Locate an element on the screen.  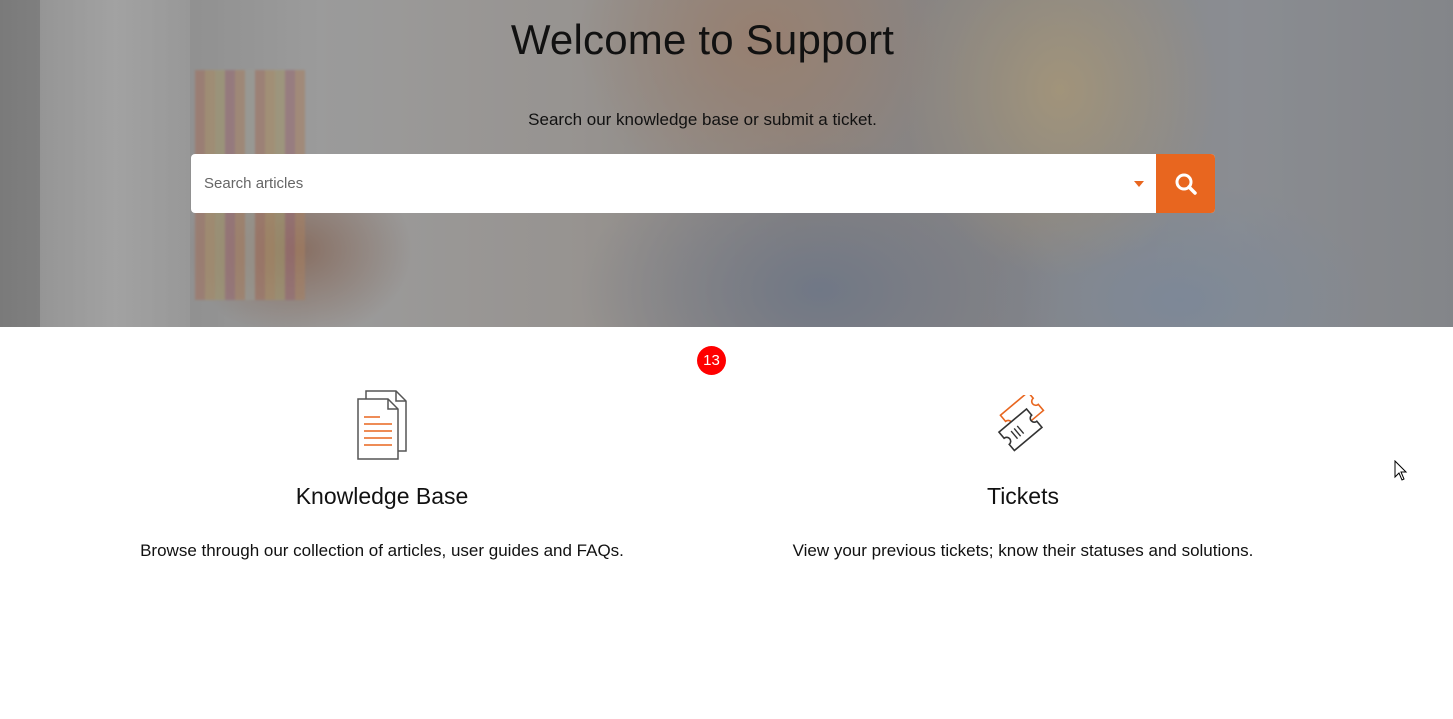
tickets-title: Tickets is located at coordinates (1023, 496).